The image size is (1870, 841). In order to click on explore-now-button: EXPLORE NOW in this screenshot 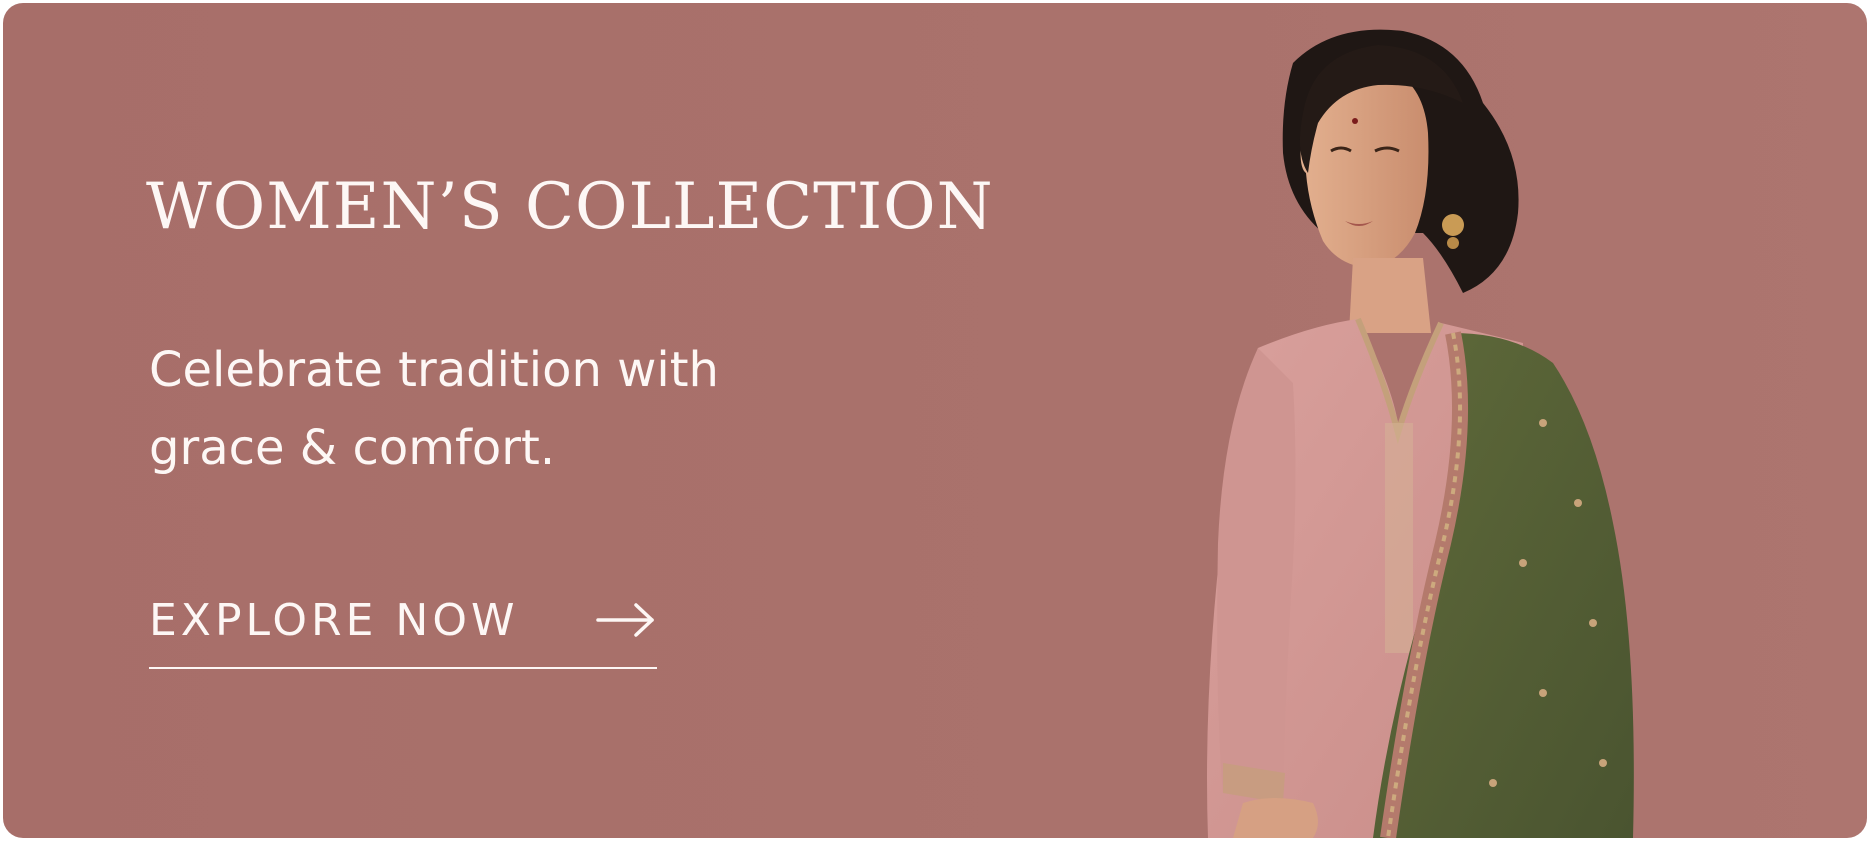, I will do `click(403, 632)`.